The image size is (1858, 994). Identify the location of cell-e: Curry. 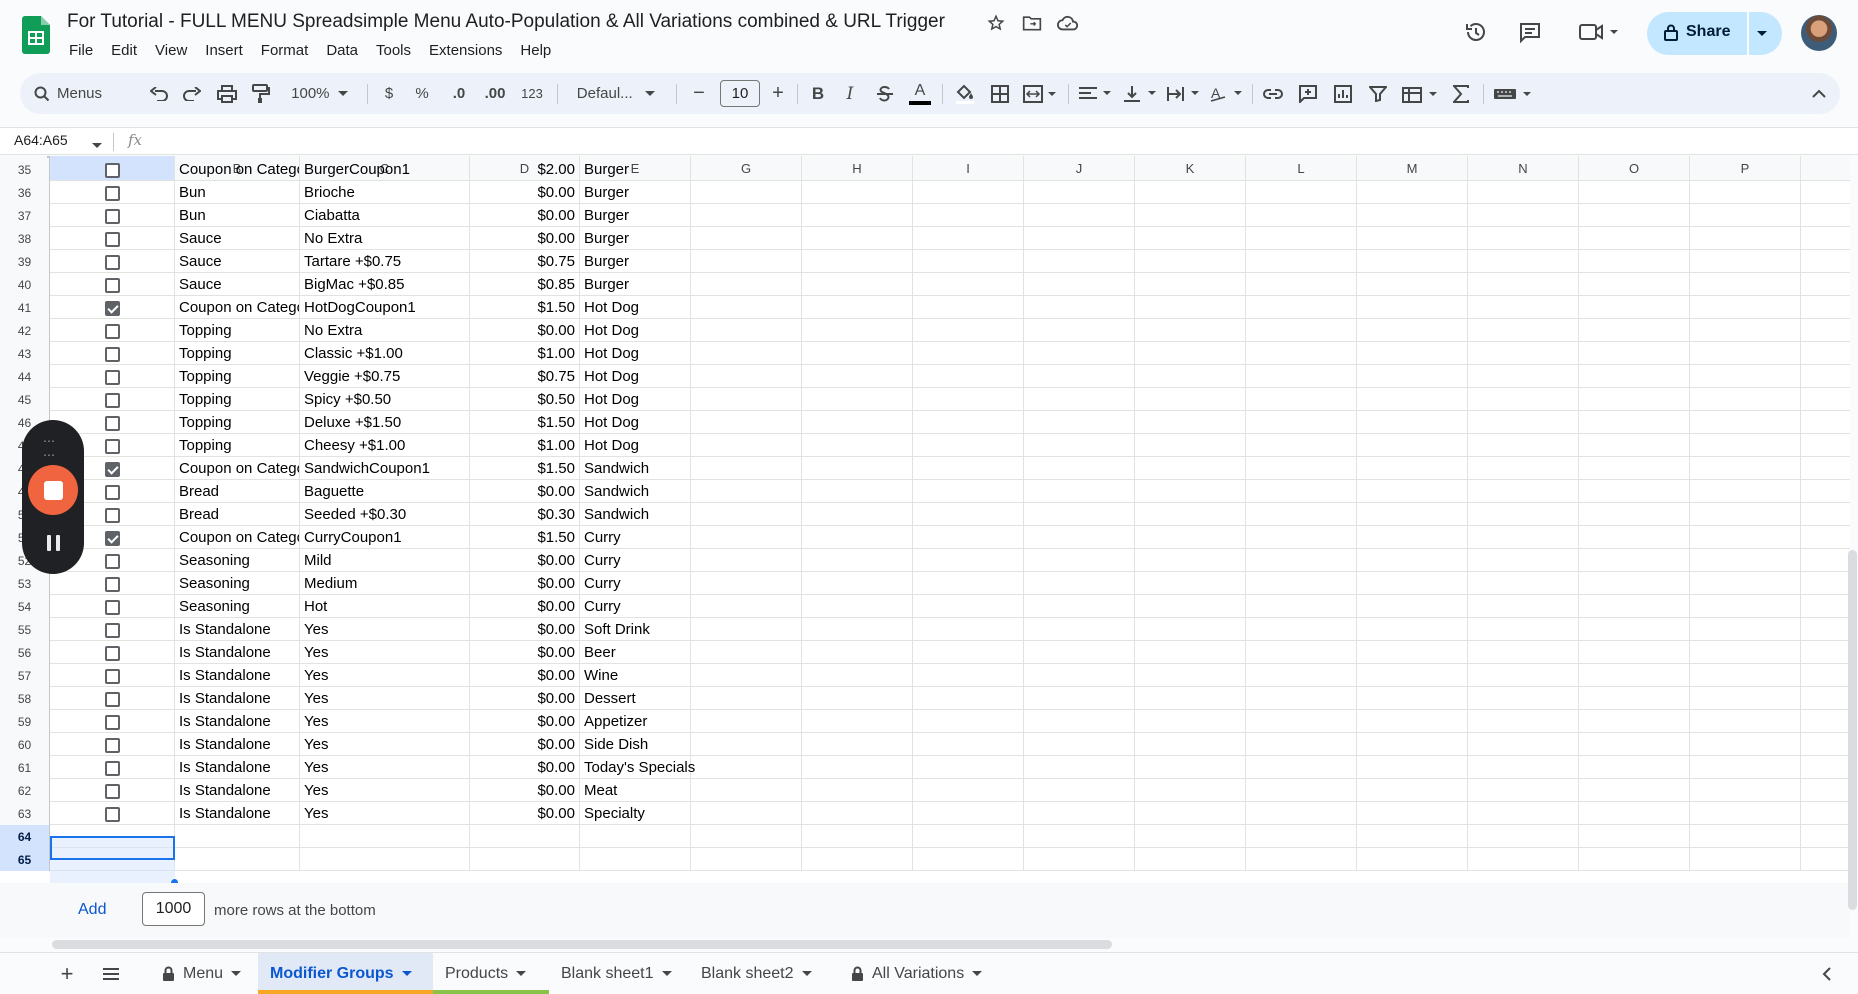
(635, 537).